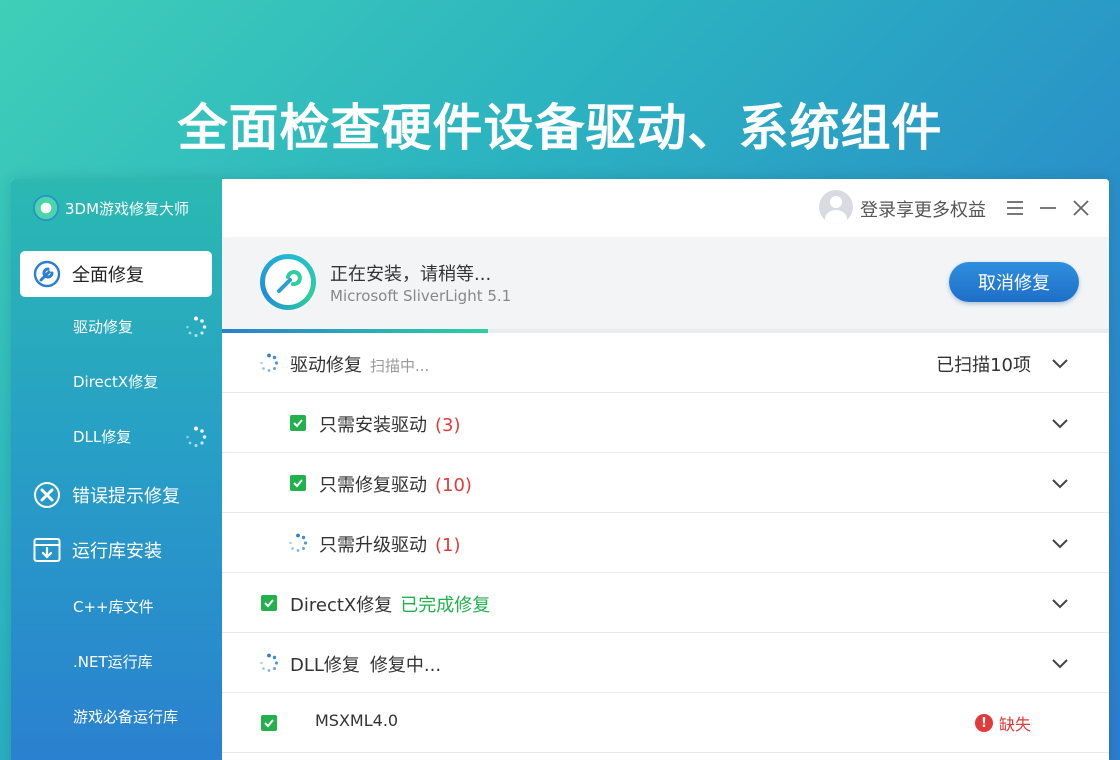  I want to click on wrench-icon, so click(47, 274).